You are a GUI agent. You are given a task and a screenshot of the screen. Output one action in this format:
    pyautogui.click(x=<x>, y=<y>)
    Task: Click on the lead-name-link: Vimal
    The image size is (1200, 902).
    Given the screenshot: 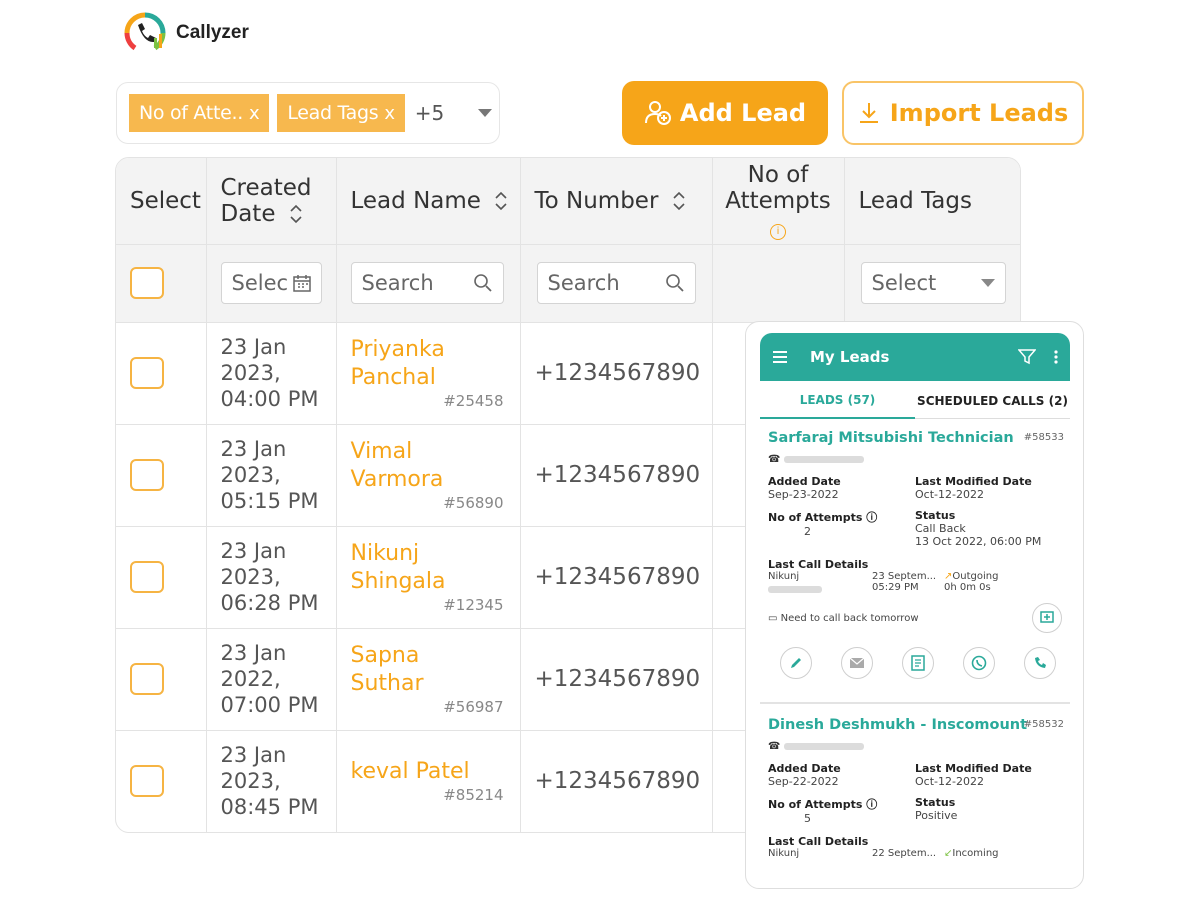 What is the action you would take?
    pyautogui.click(x=382, y=451)
    